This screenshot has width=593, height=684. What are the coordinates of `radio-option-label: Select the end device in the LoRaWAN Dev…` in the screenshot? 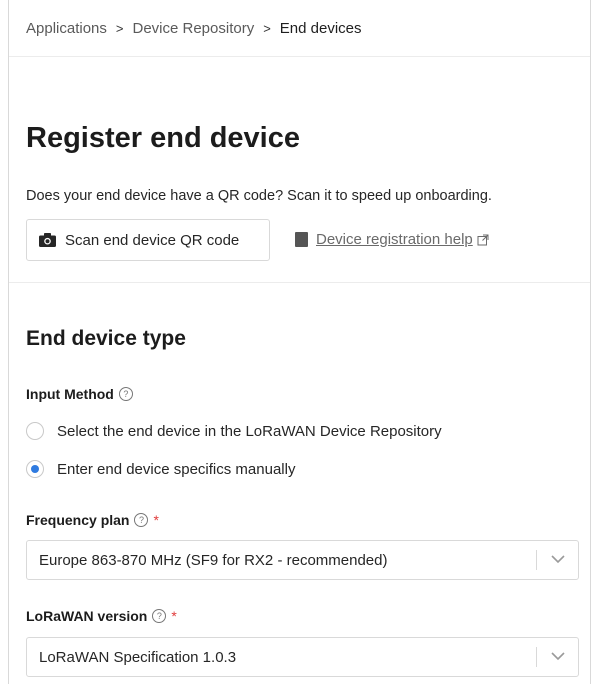 It's located at (249, 431).